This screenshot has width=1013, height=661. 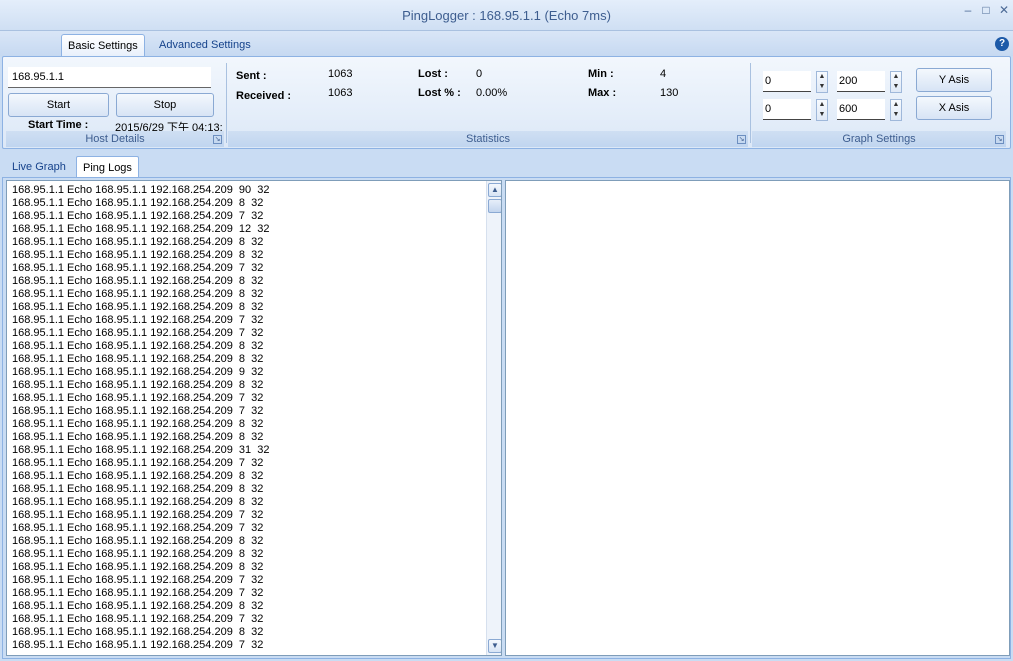 What do you see at coordinates (103, 45) in the screenshot?
I see `tab-basic-settings: Basic Settings` at bounding box center [103, 45].